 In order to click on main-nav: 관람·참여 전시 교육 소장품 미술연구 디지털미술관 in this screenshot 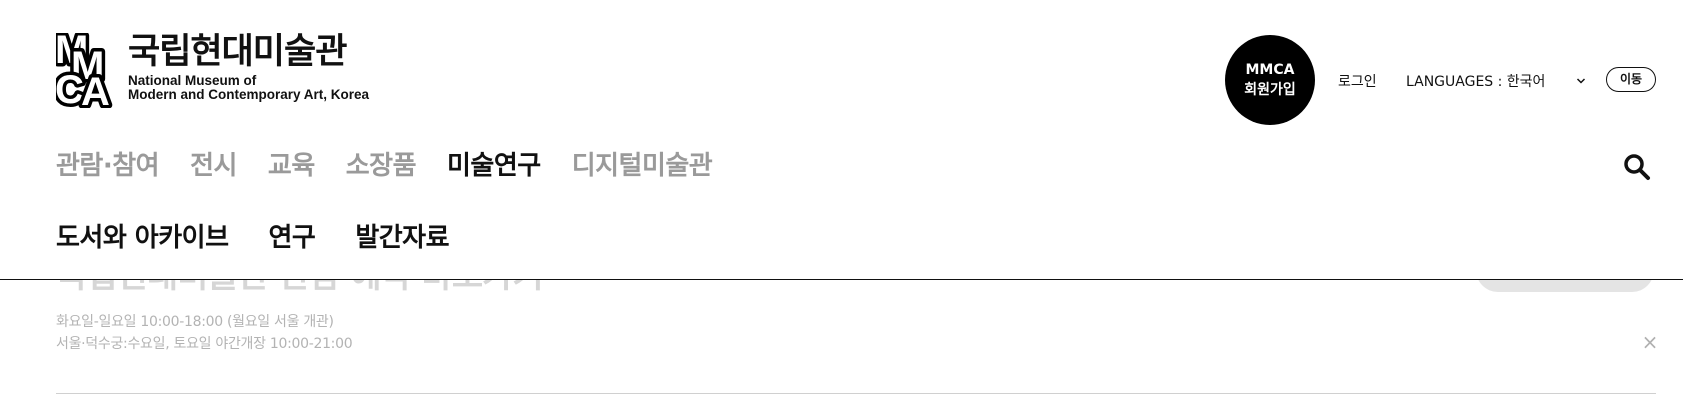, I will do `click(399, 166)`.